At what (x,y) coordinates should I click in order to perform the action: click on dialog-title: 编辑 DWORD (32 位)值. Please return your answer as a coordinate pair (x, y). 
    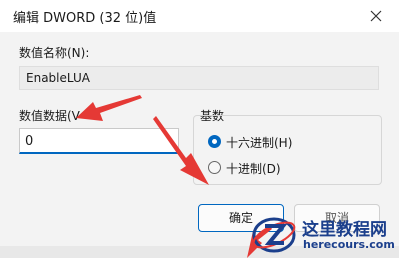
    Looking at the image, I should click on (85, 18).